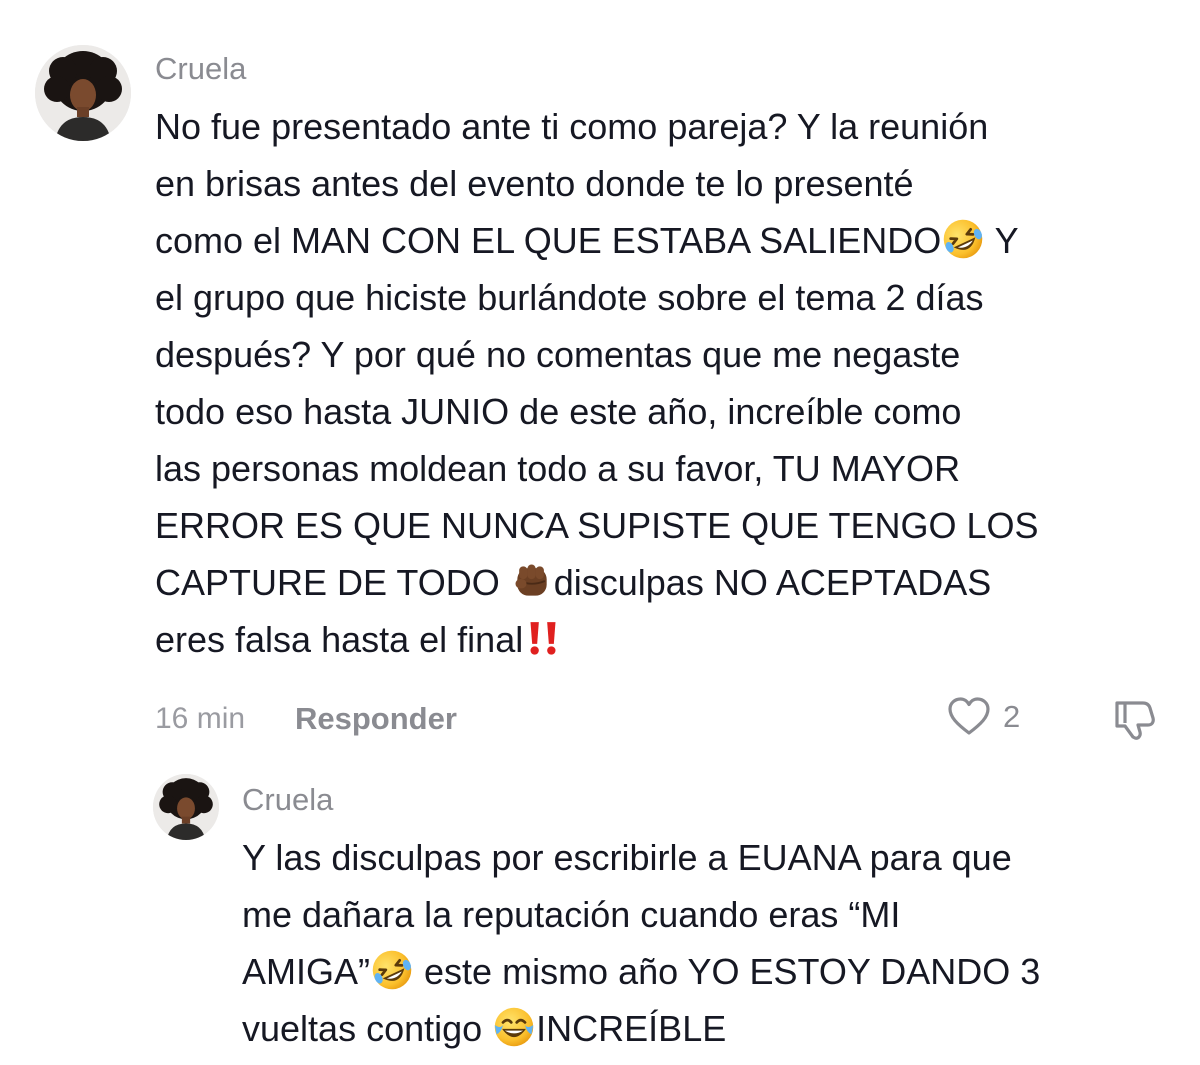  What do you see at coordinates (376, 718) in the screenshot?
I see `reply-button: Responder` at bounding box center [376, 718].